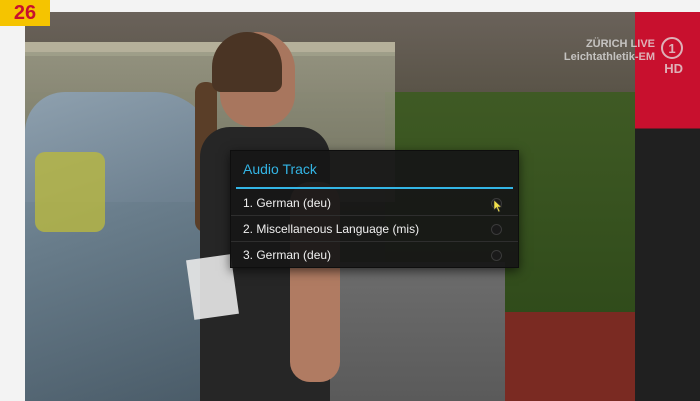 The image size is (700, 401). Describe the element at coordinates (25, 13) in the screenshot. I see `step-number-badge: 26` at that location.